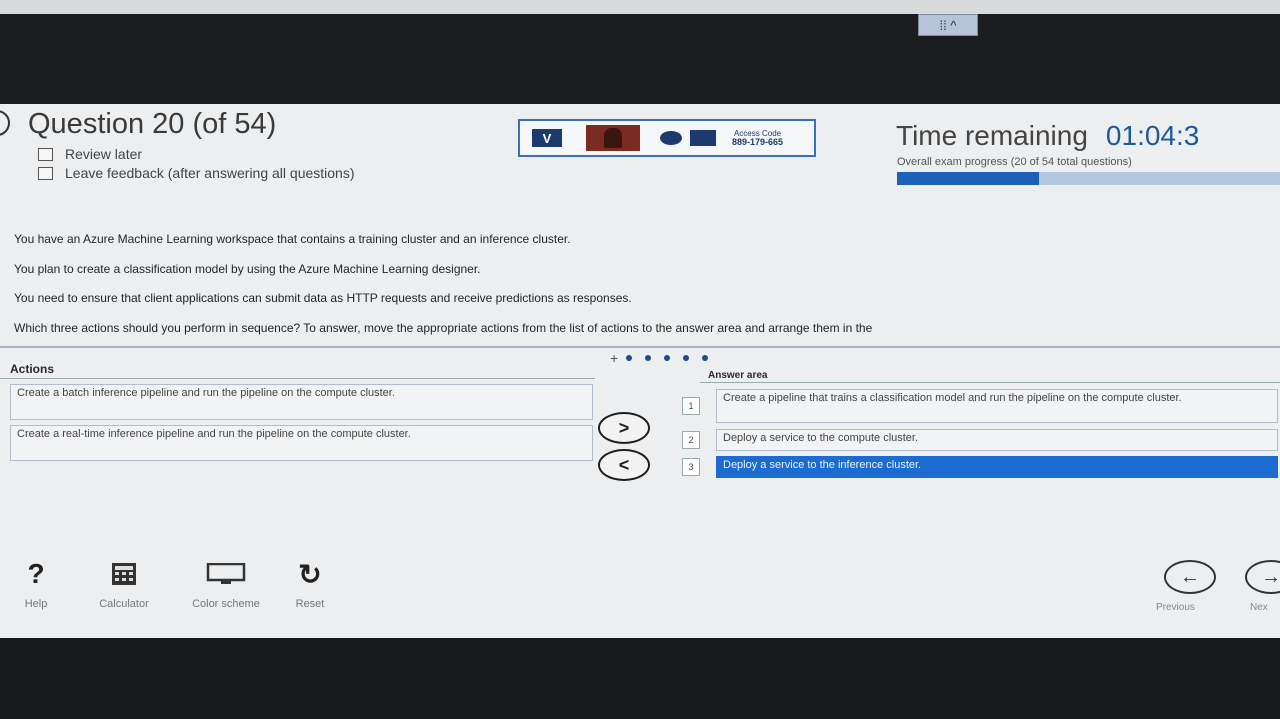 Image resolution: width=1280 pixels, height=719 pixels. I want to click on arrow-right-icon: →, so click(1270, 576).